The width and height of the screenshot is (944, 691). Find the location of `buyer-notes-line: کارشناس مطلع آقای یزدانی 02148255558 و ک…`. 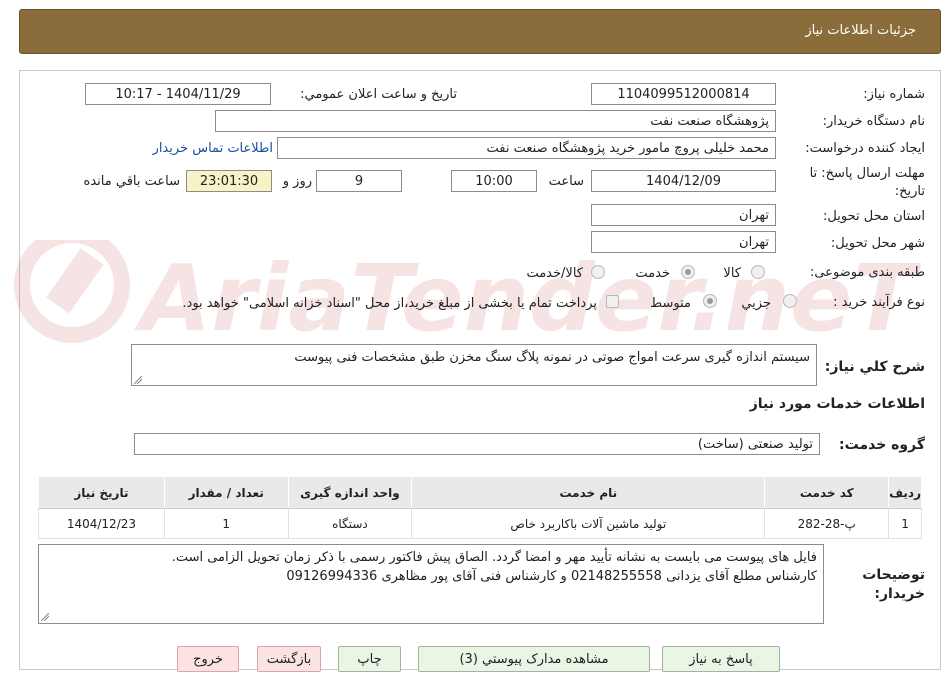

buyer-notes-line: کارشناس مطلع آقای یزدانی 02148255558 و ک… is located at coordinates (551, 576).